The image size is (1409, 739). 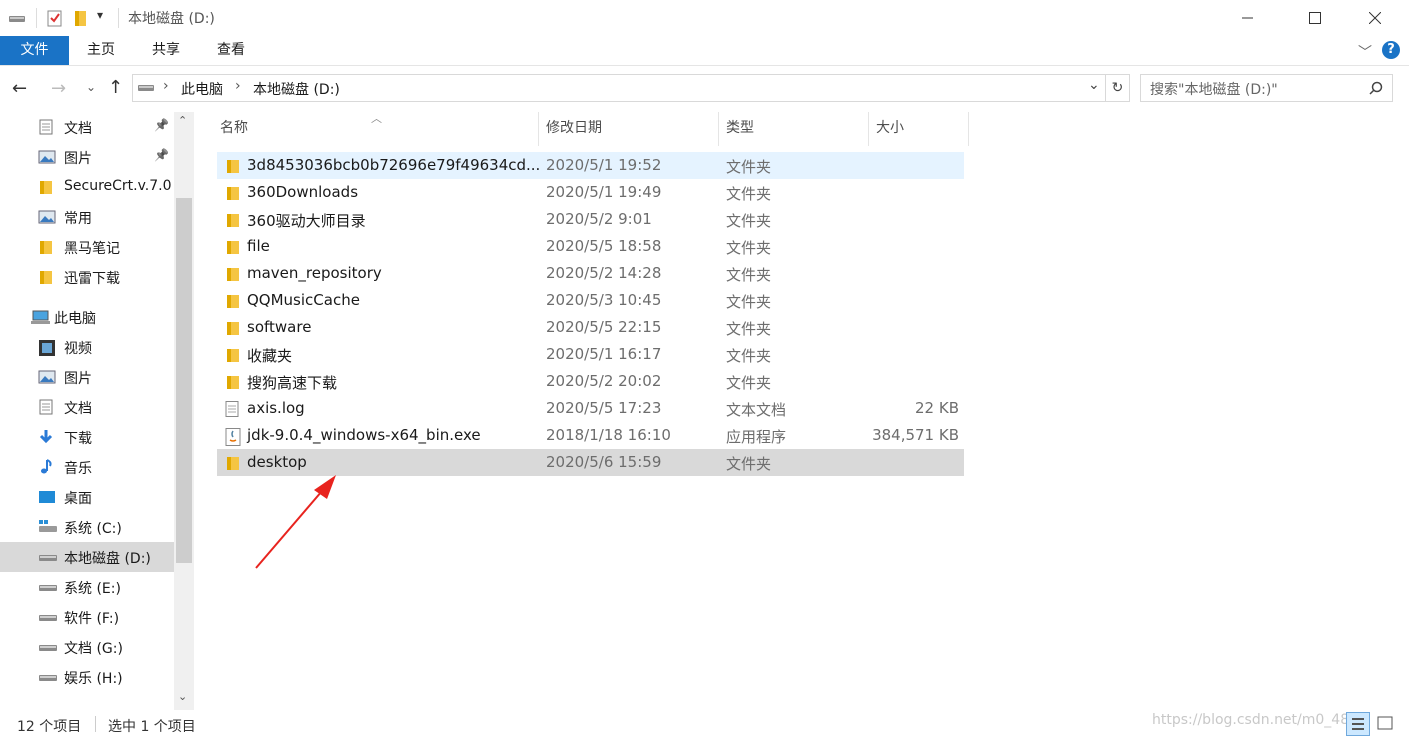 What do you see at coordinates (1266, 88) in the screenshot?
I see `search-input: 搜索"本地磁盘 (D:)"` at bounding box center [1266, 88].